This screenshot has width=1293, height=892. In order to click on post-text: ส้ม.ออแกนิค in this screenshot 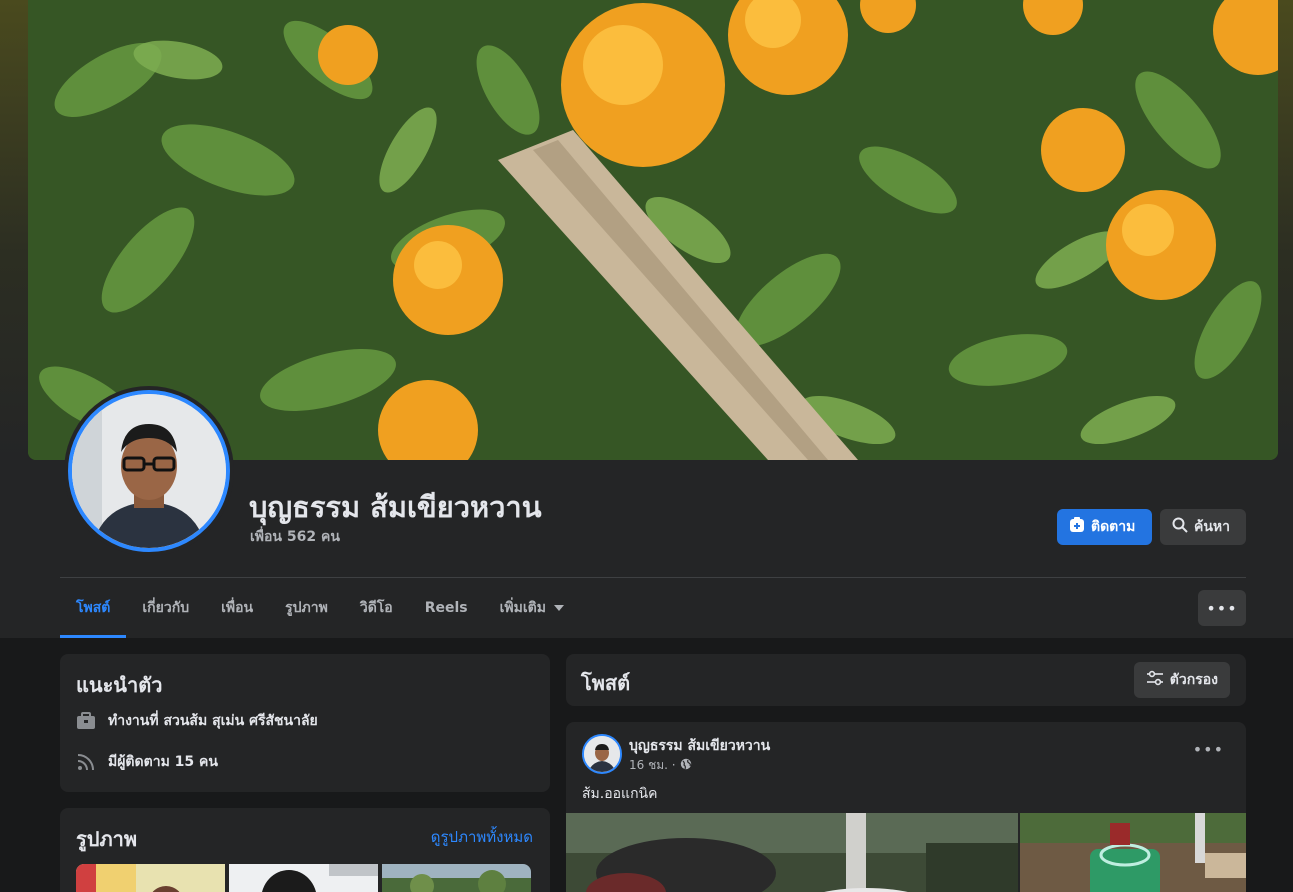, I will do `click(620, 794)`.